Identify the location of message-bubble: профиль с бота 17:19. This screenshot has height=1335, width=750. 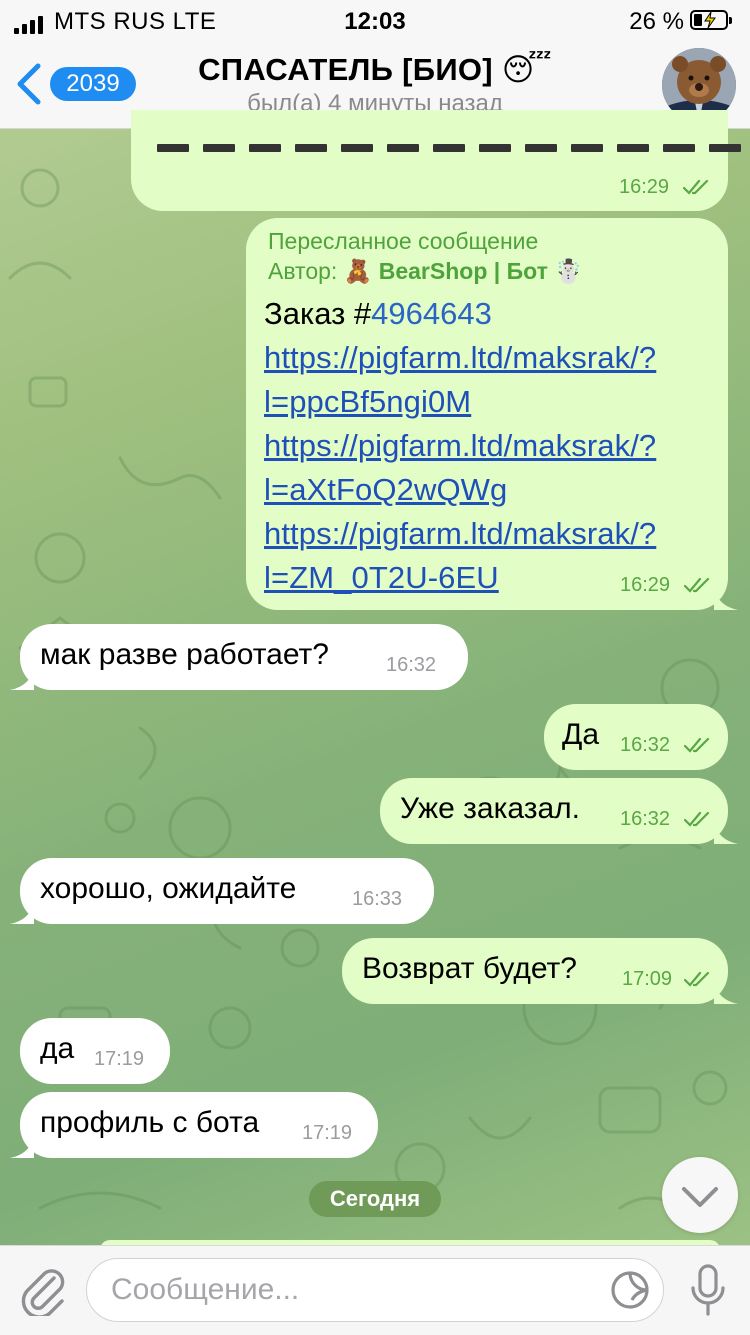
(194, 1125).